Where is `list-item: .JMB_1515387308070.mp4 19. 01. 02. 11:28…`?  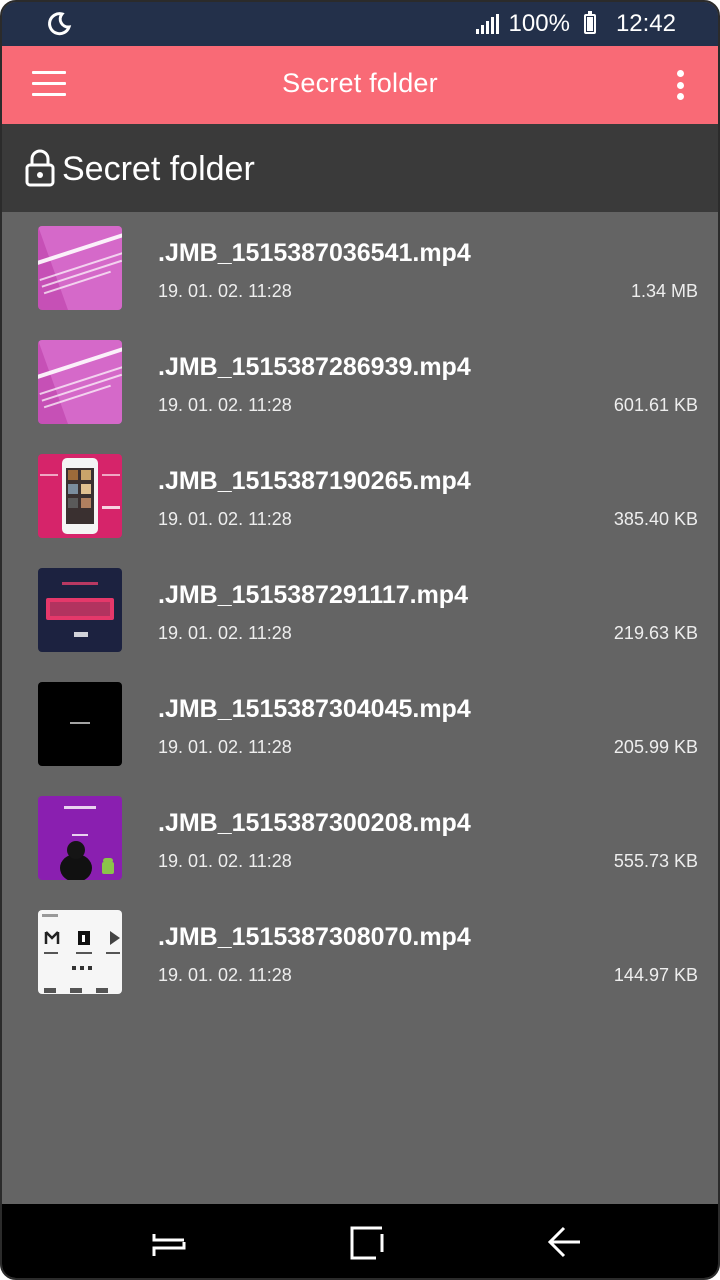
list-item: .JMB_1515387308070.mp4 19. 01. 02. 11:28… is located at coordinates (360, 953).